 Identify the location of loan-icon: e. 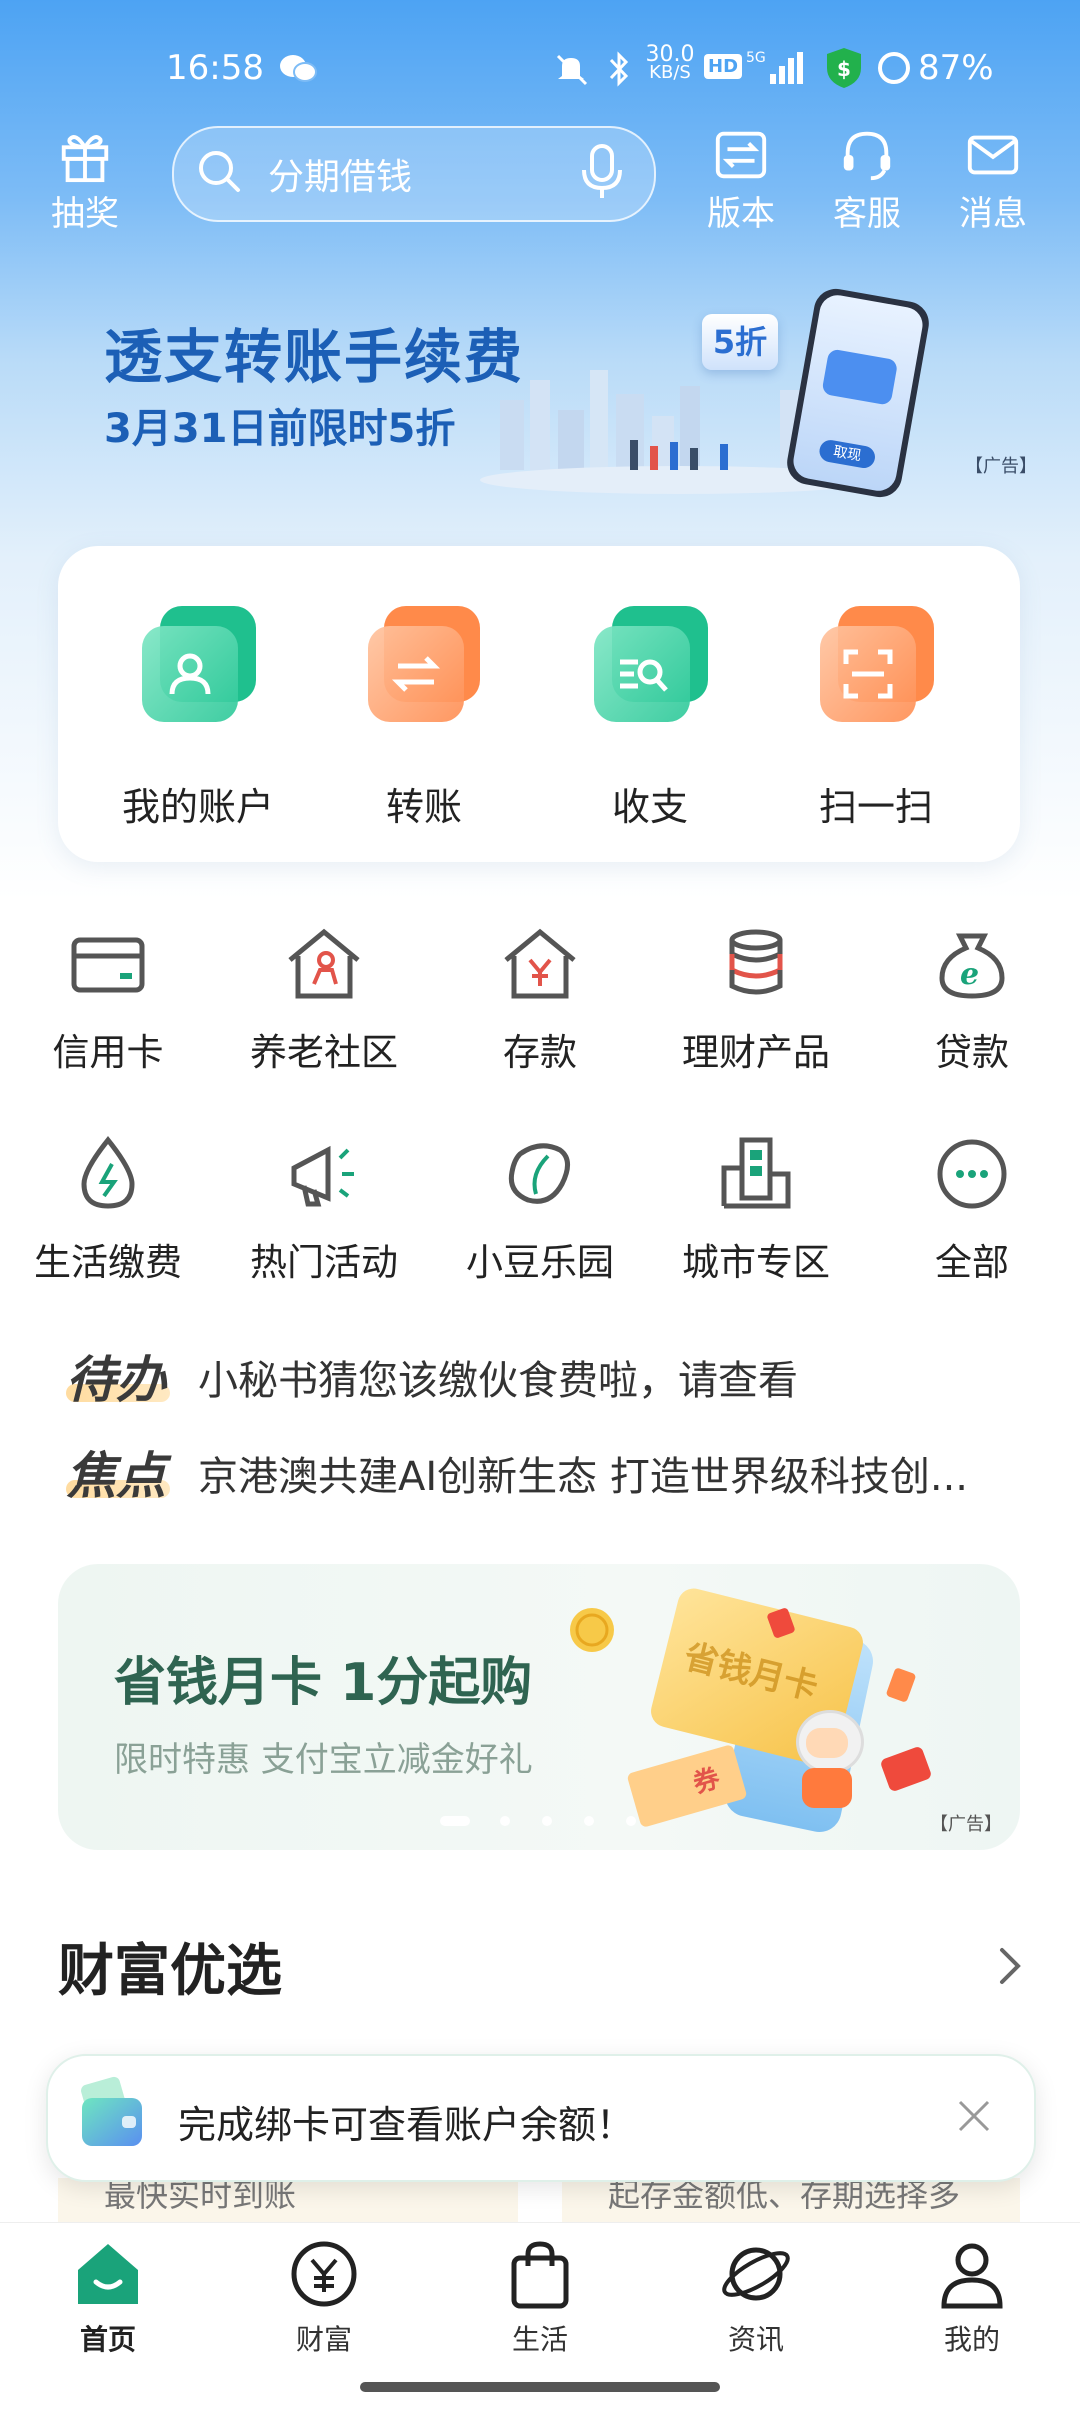
(972, 966).